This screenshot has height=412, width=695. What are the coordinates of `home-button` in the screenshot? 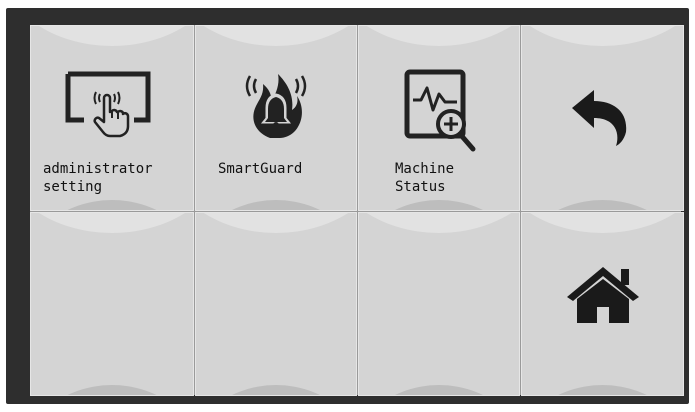 It's located at (602, 304).